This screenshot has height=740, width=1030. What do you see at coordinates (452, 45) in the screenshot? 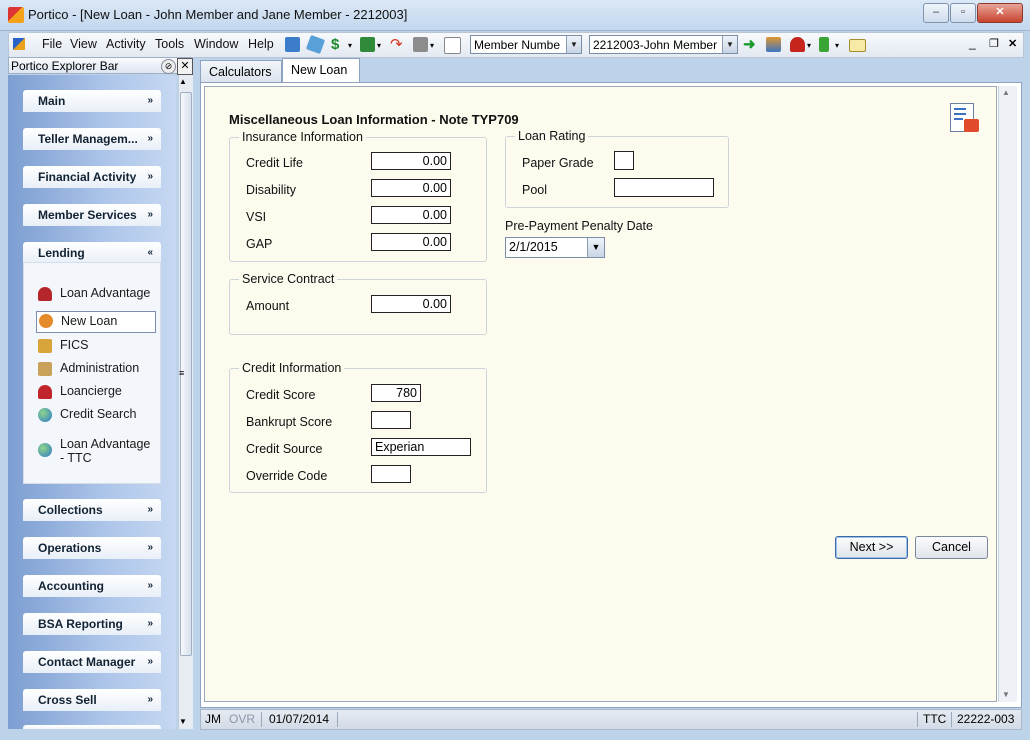
I see `new-document-icon` at bounding box center [452, 45].